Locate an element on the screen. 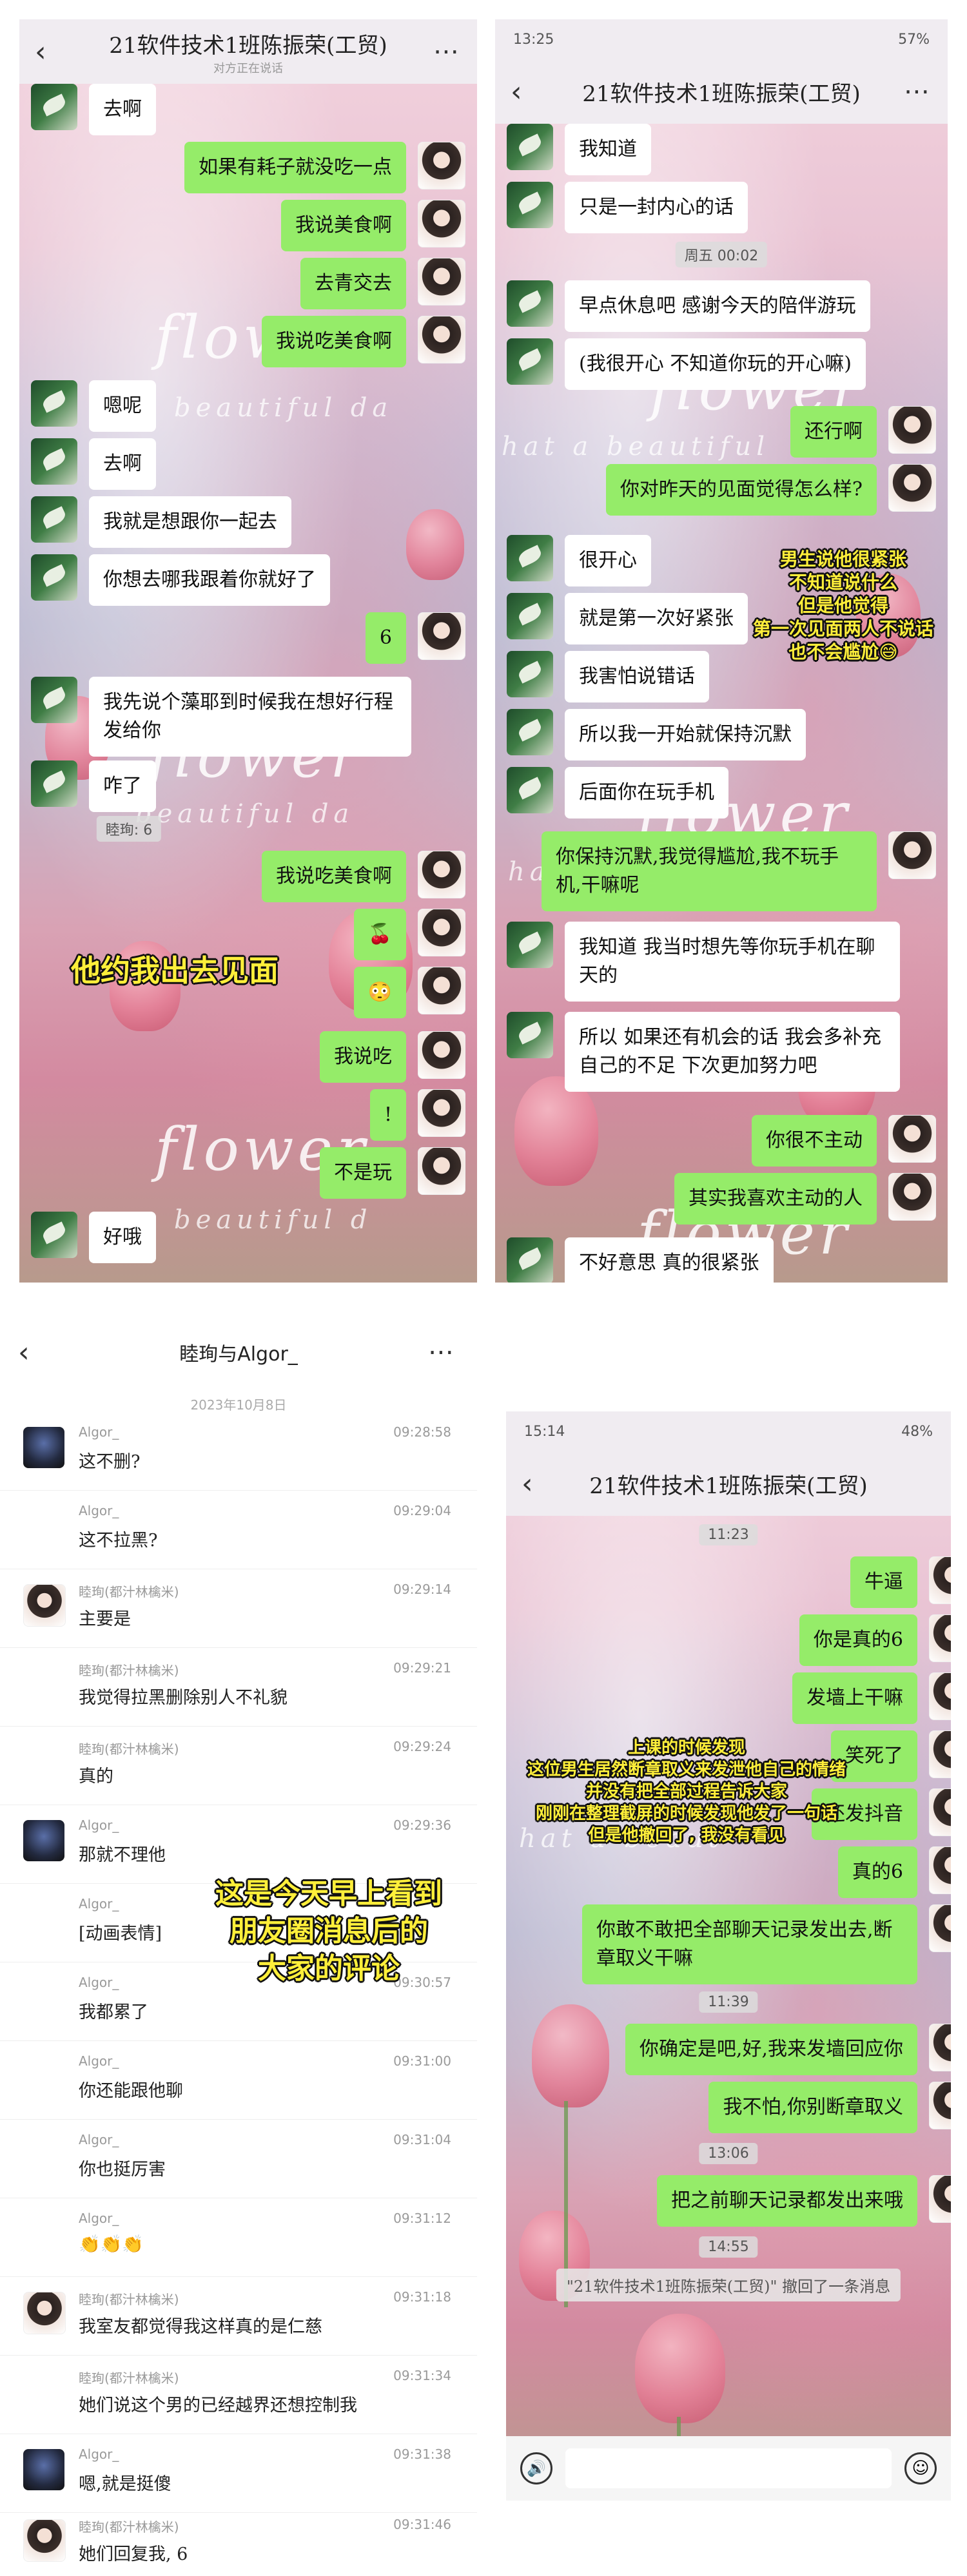 The width and height of the screenshot is (967, 2576). message-bubble: 很开心 is located at coordinates (608, 560).